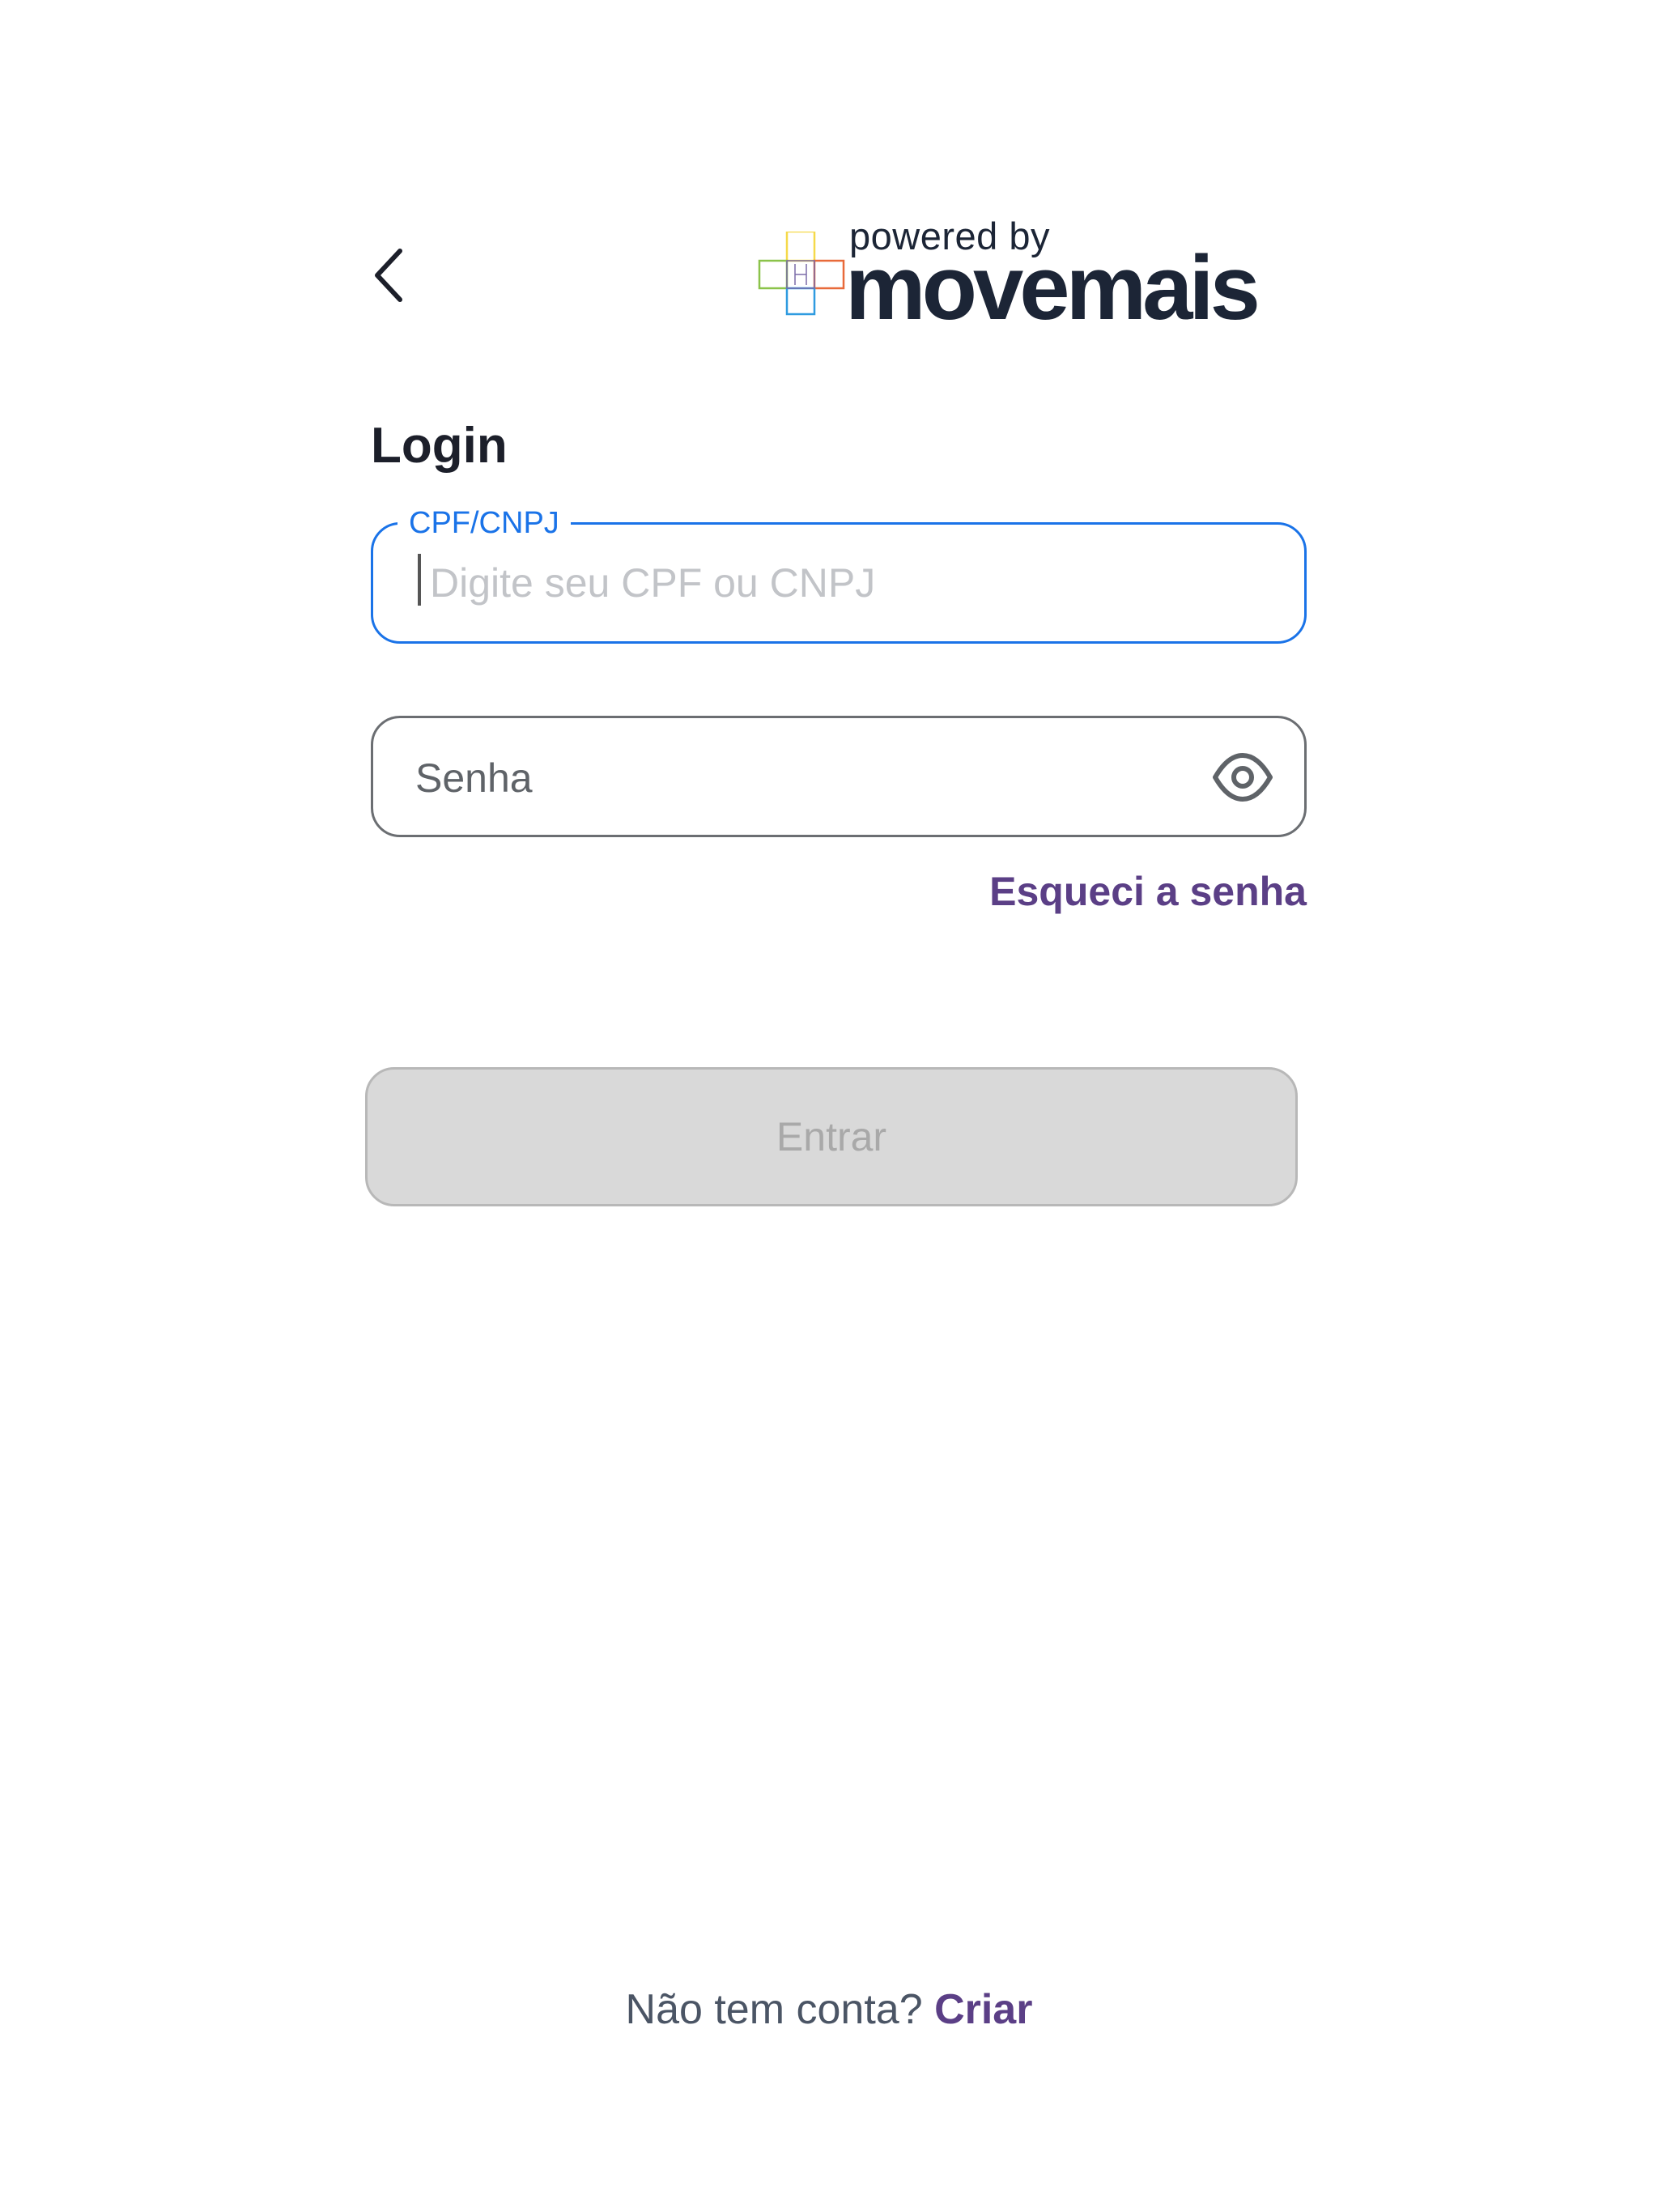 This screenshot has width=1658, height=2212. I want to click on cpf-field: CPF/CNPJ, so click(839, 573).